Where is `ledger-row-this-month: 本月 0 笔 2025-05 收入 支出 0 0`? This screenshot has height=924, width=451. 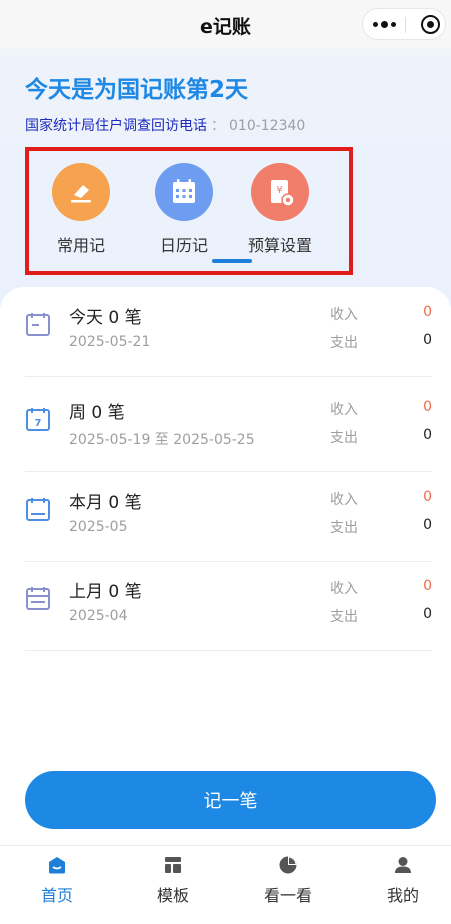 ledger-row-this-month: 本月 0 笔 2025-05 收入 支出 0 0 is located at coordinates (228, 517).